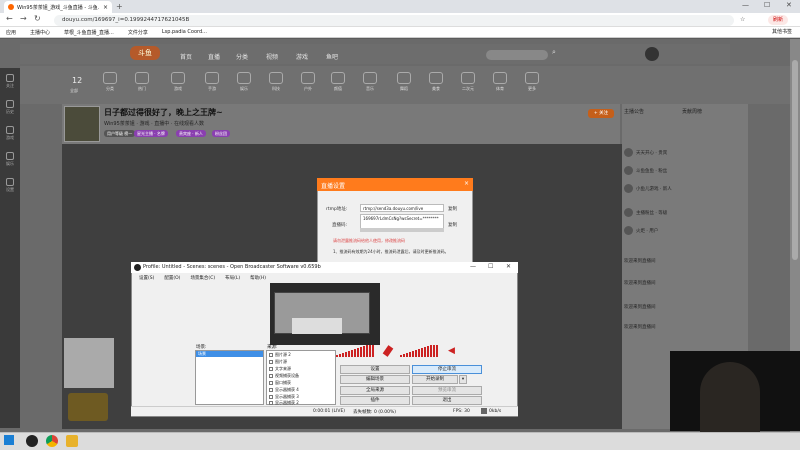 This screenshot has width=800, height=450. What do you see at coordinates (242, 56) in the screenshot?
I see `nav-category: 分类` at bounding box center [242, 56].